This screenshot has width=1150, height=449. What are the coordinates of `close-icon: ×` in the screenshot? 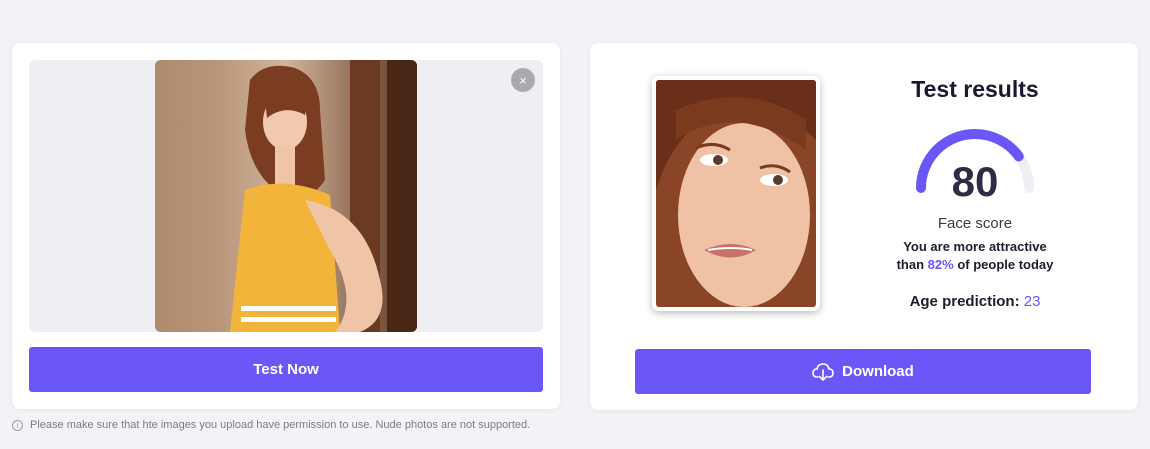 It's located at (523, 80).